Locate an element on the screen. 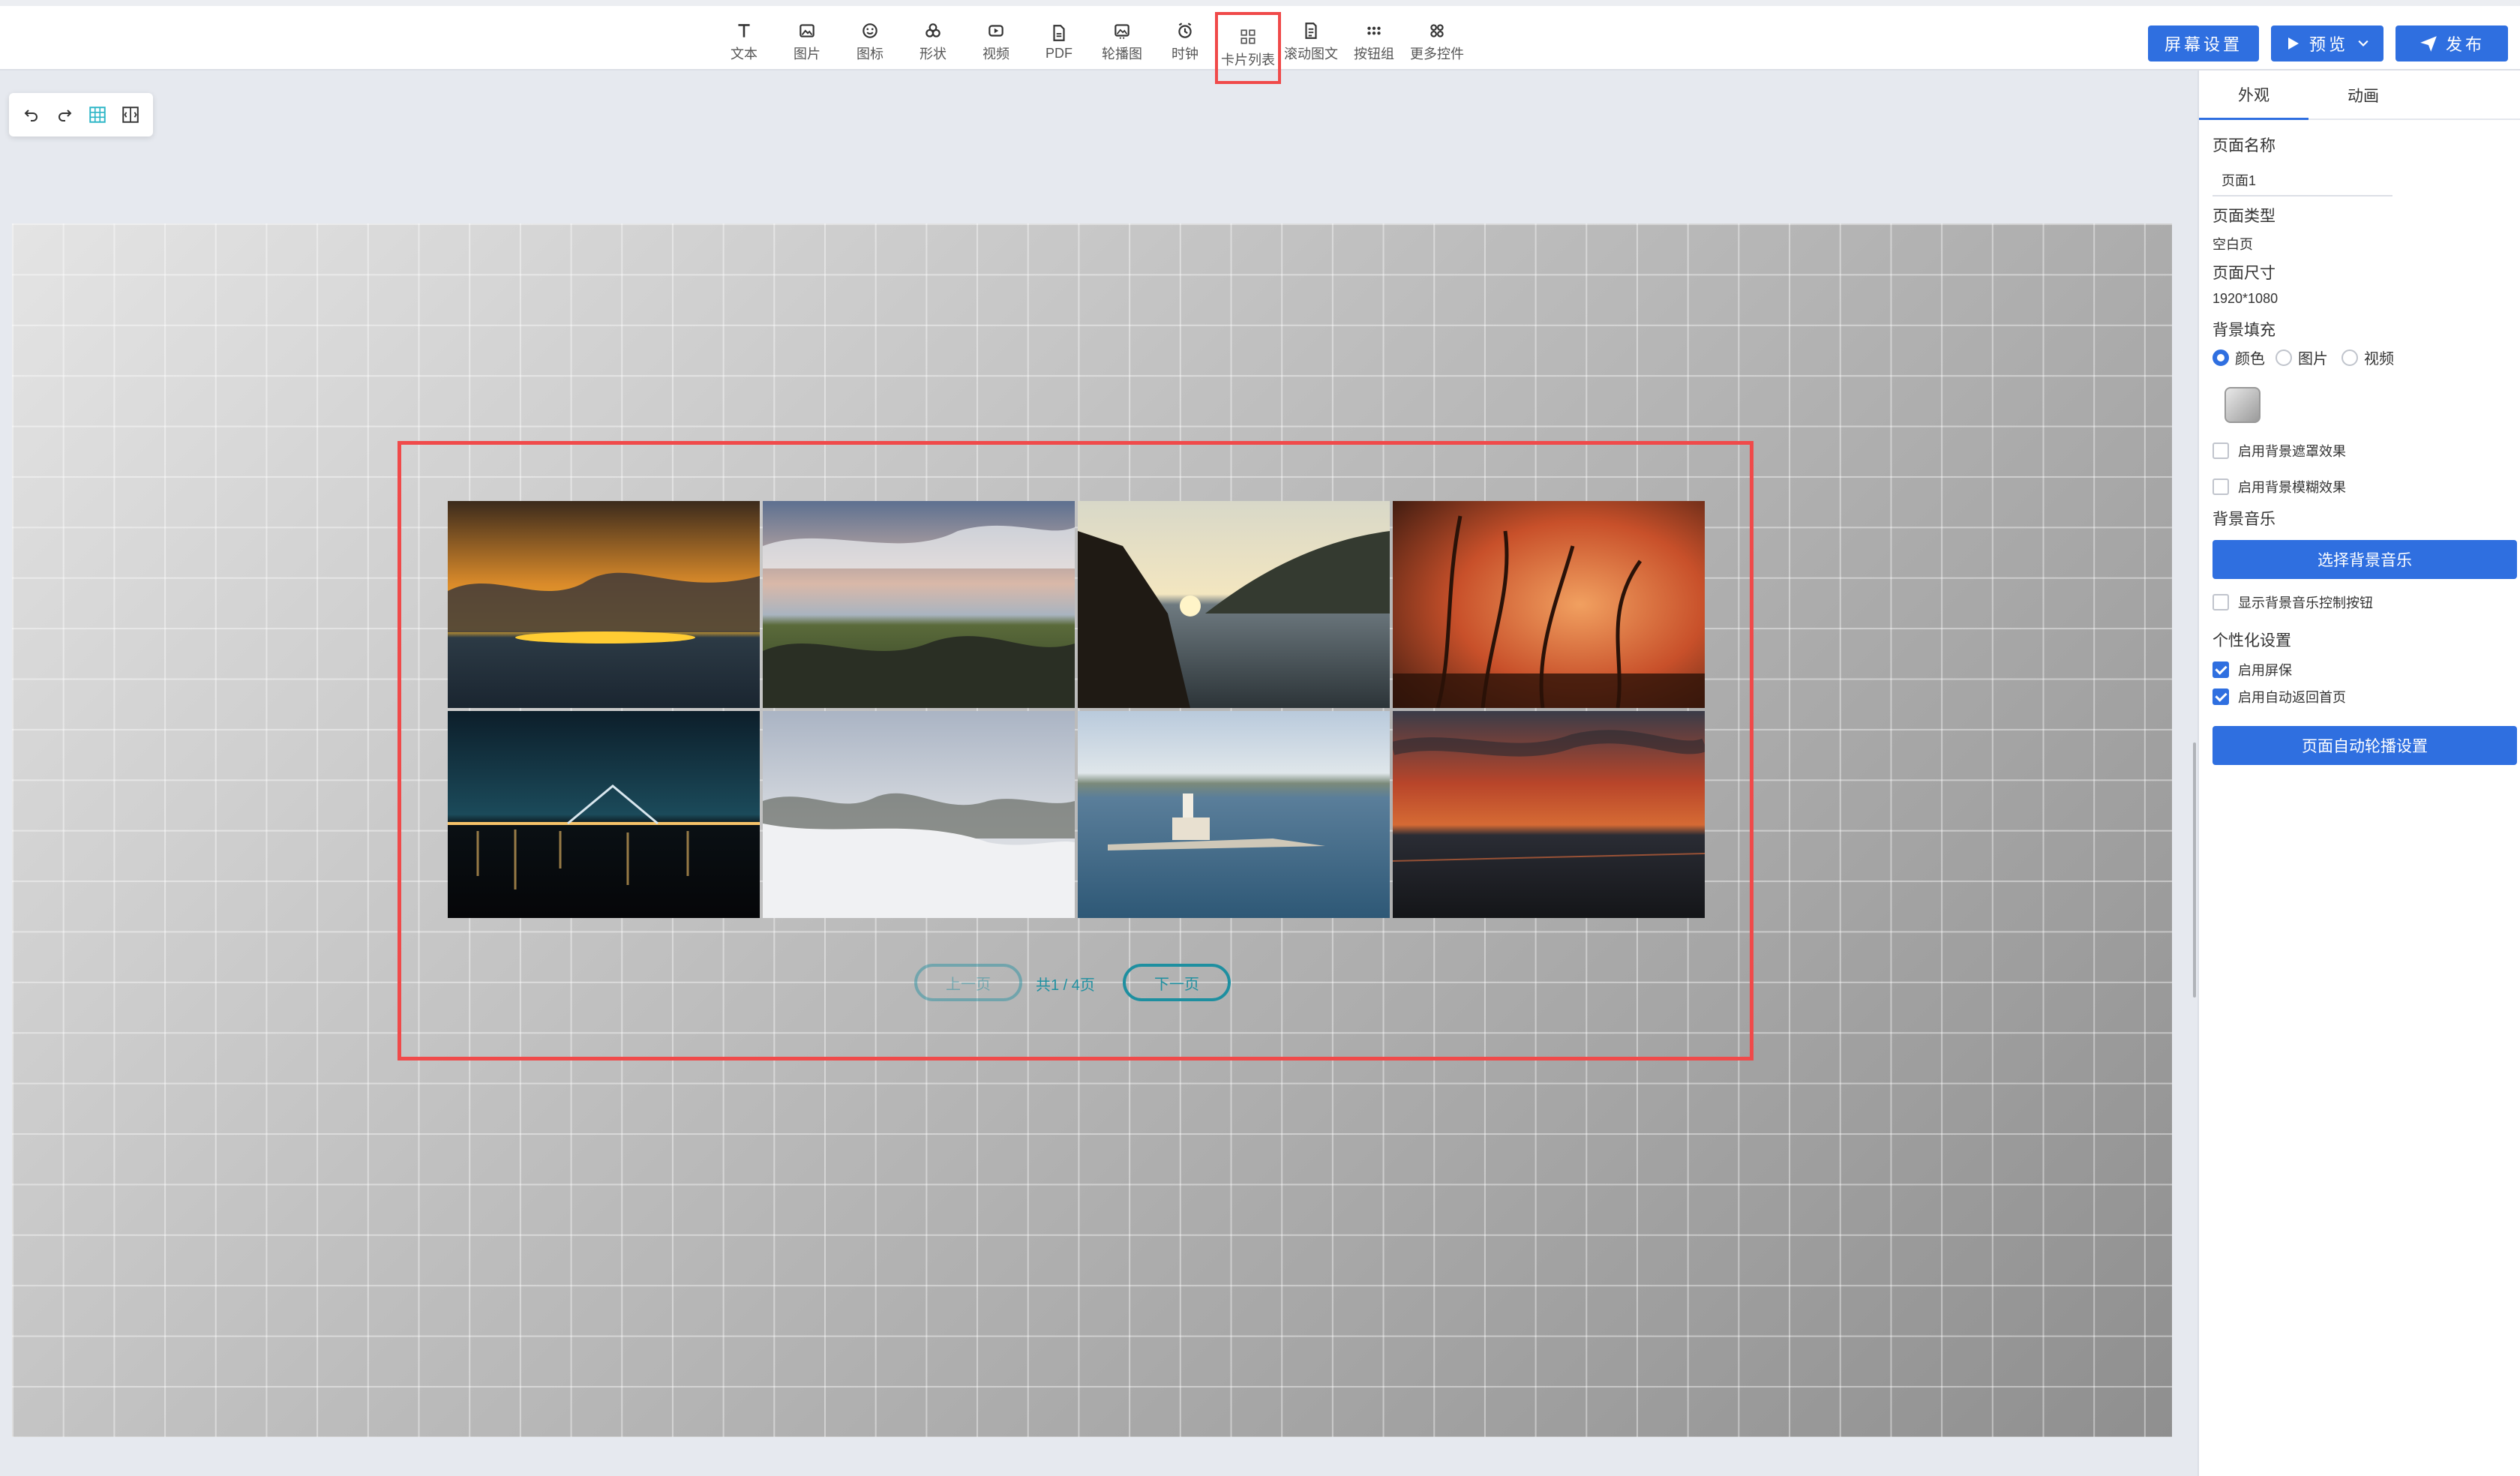  bg-music-label: 背景音乐 is located at coordinates (2244, 519).